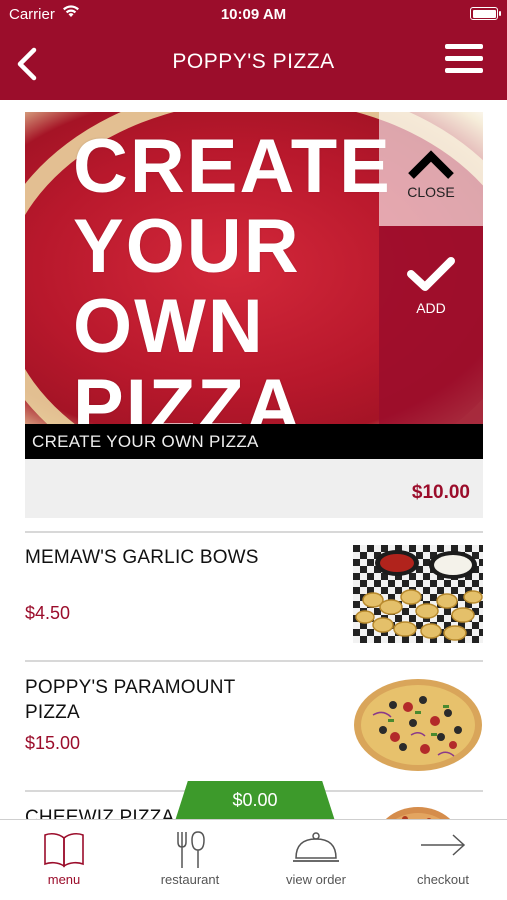 The image size is (507, 900). What do you see at coordinates (254, 609) in the screenshot?
I see `menu-item: MEMAW'S GARLIC BOWS $4.50` at bounding box center [254, 609].